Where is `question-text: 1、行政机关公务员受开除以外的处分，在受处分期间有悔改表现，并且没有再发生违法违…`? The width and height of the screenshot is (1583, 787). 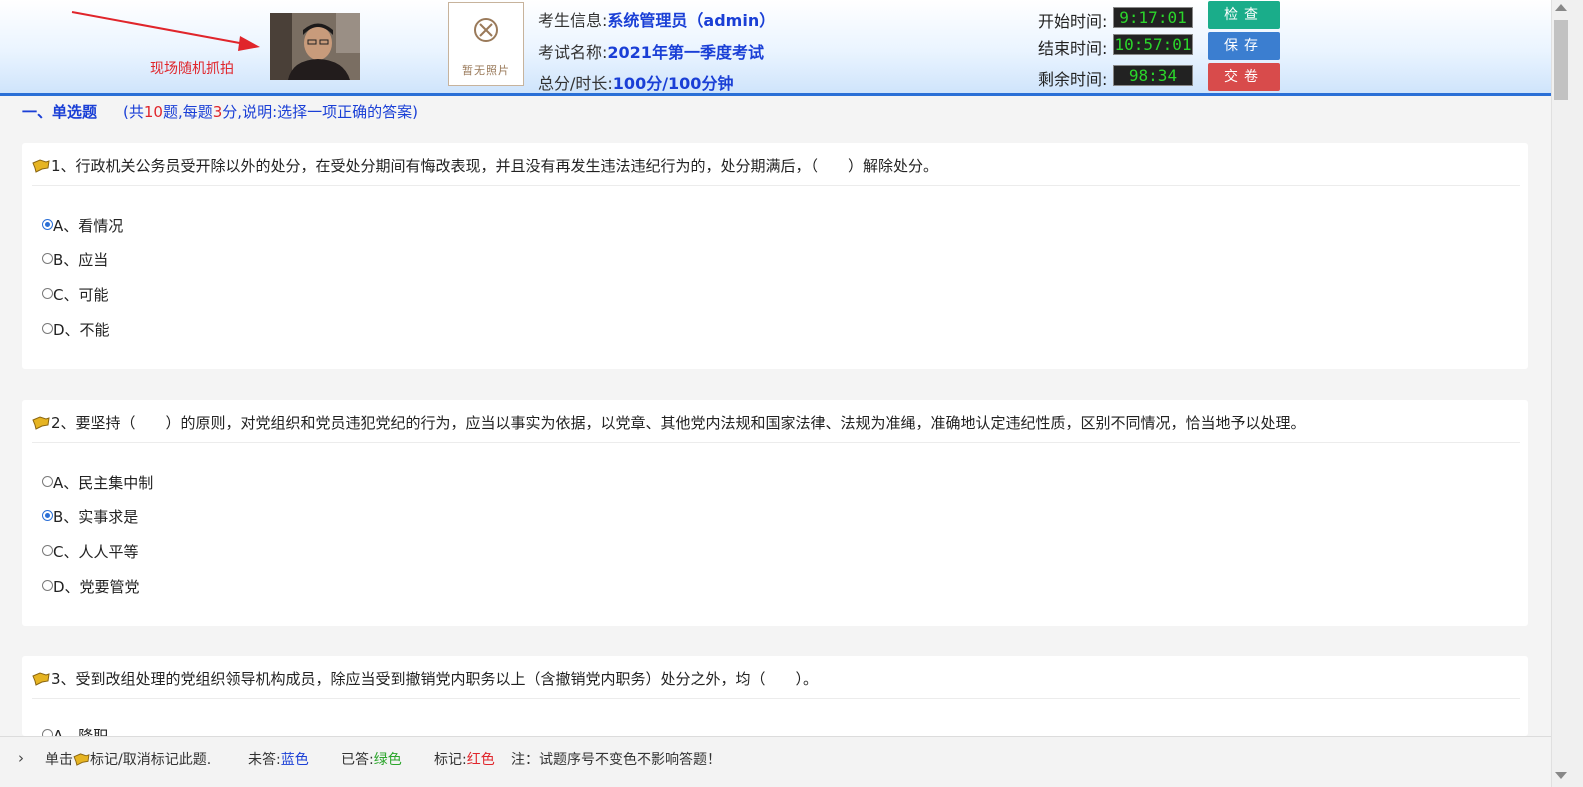
question-text: 1、行政机关公务员受开除以外的处分，在受处分期间有悔改表现，并且没有再发生违法违… is located at coordinates (495, 166).